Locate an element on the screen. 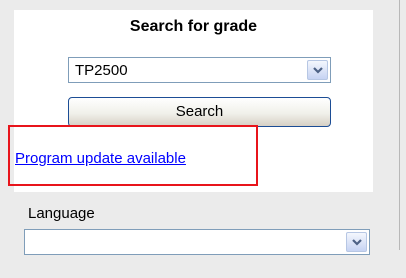 The image size is (406, 278). grade-select: TP2500 is located at coordinates (199, 70).